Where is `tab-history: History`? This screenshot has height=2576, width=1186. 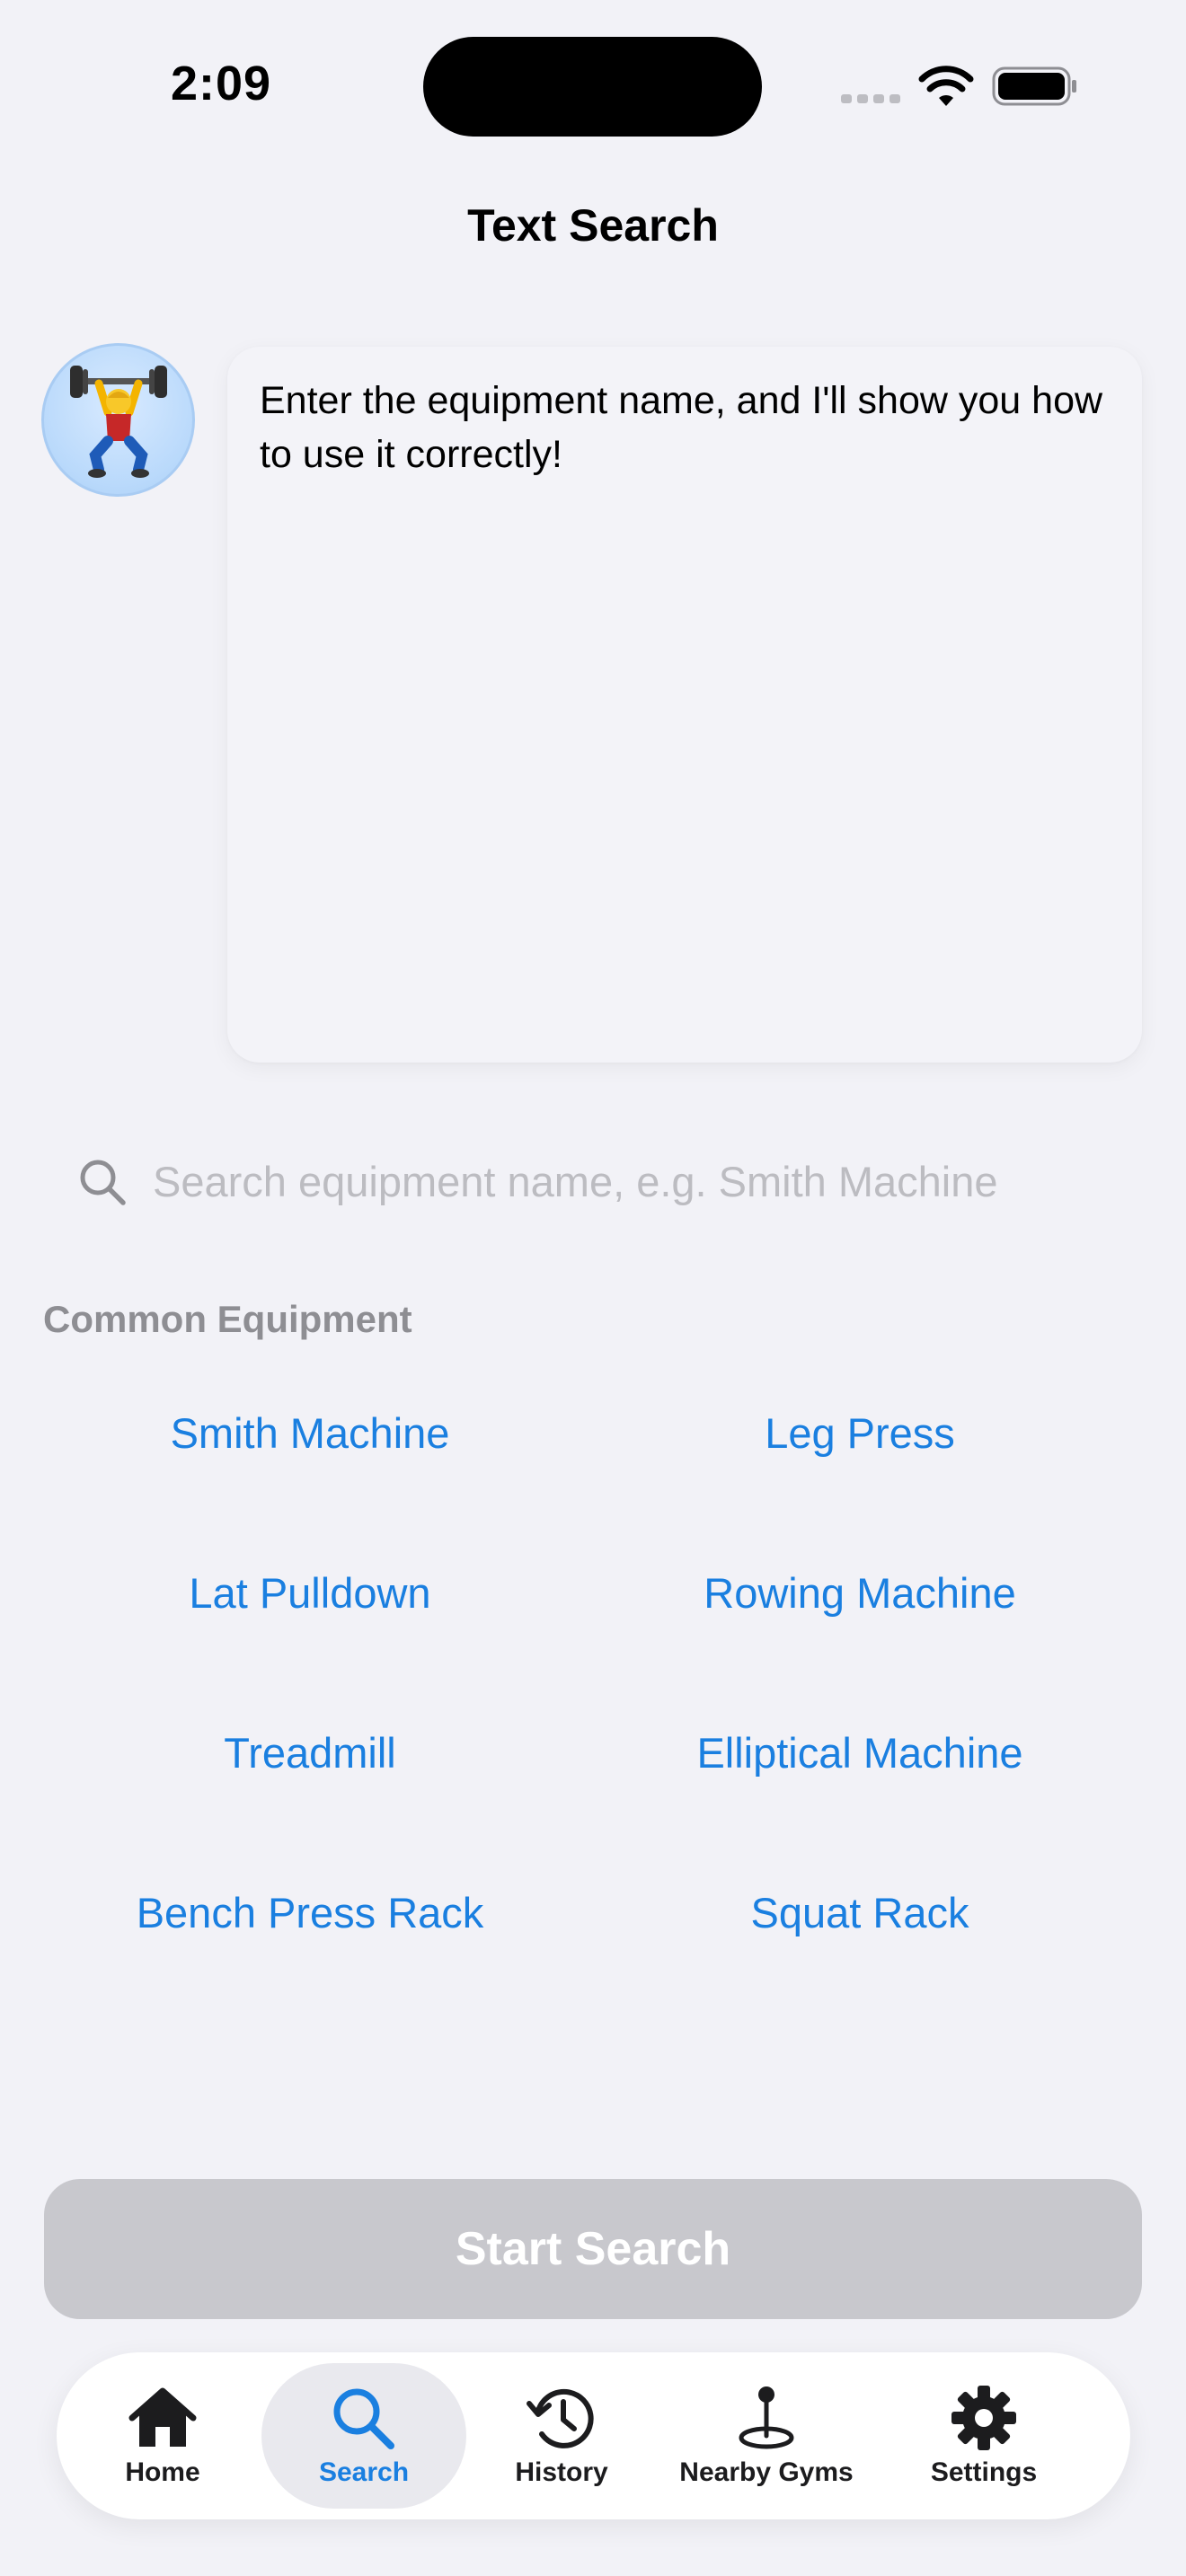
tab-history: History is located at coordinates (561, 2436).